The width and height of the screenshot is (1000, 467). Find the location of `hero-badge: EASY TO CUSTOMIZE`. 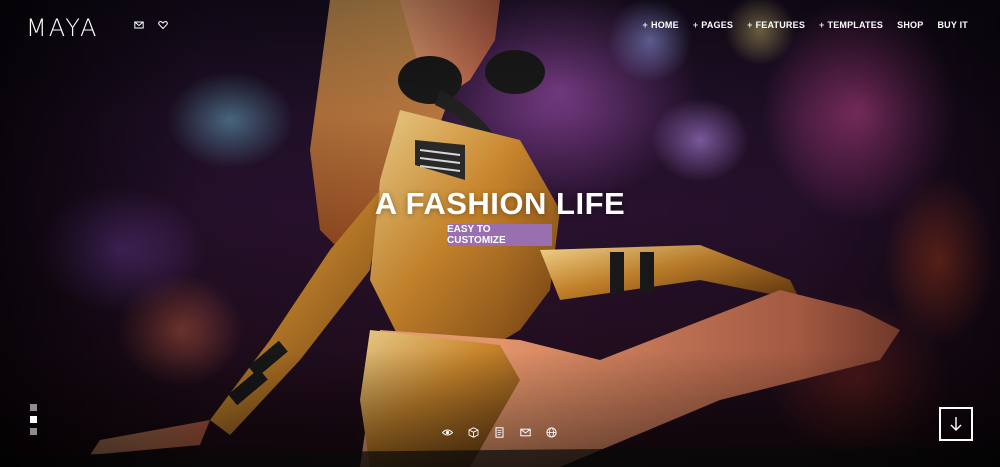

hero-badge: EASY TO CUSTOMIZE is located at coordinates (499, 235).